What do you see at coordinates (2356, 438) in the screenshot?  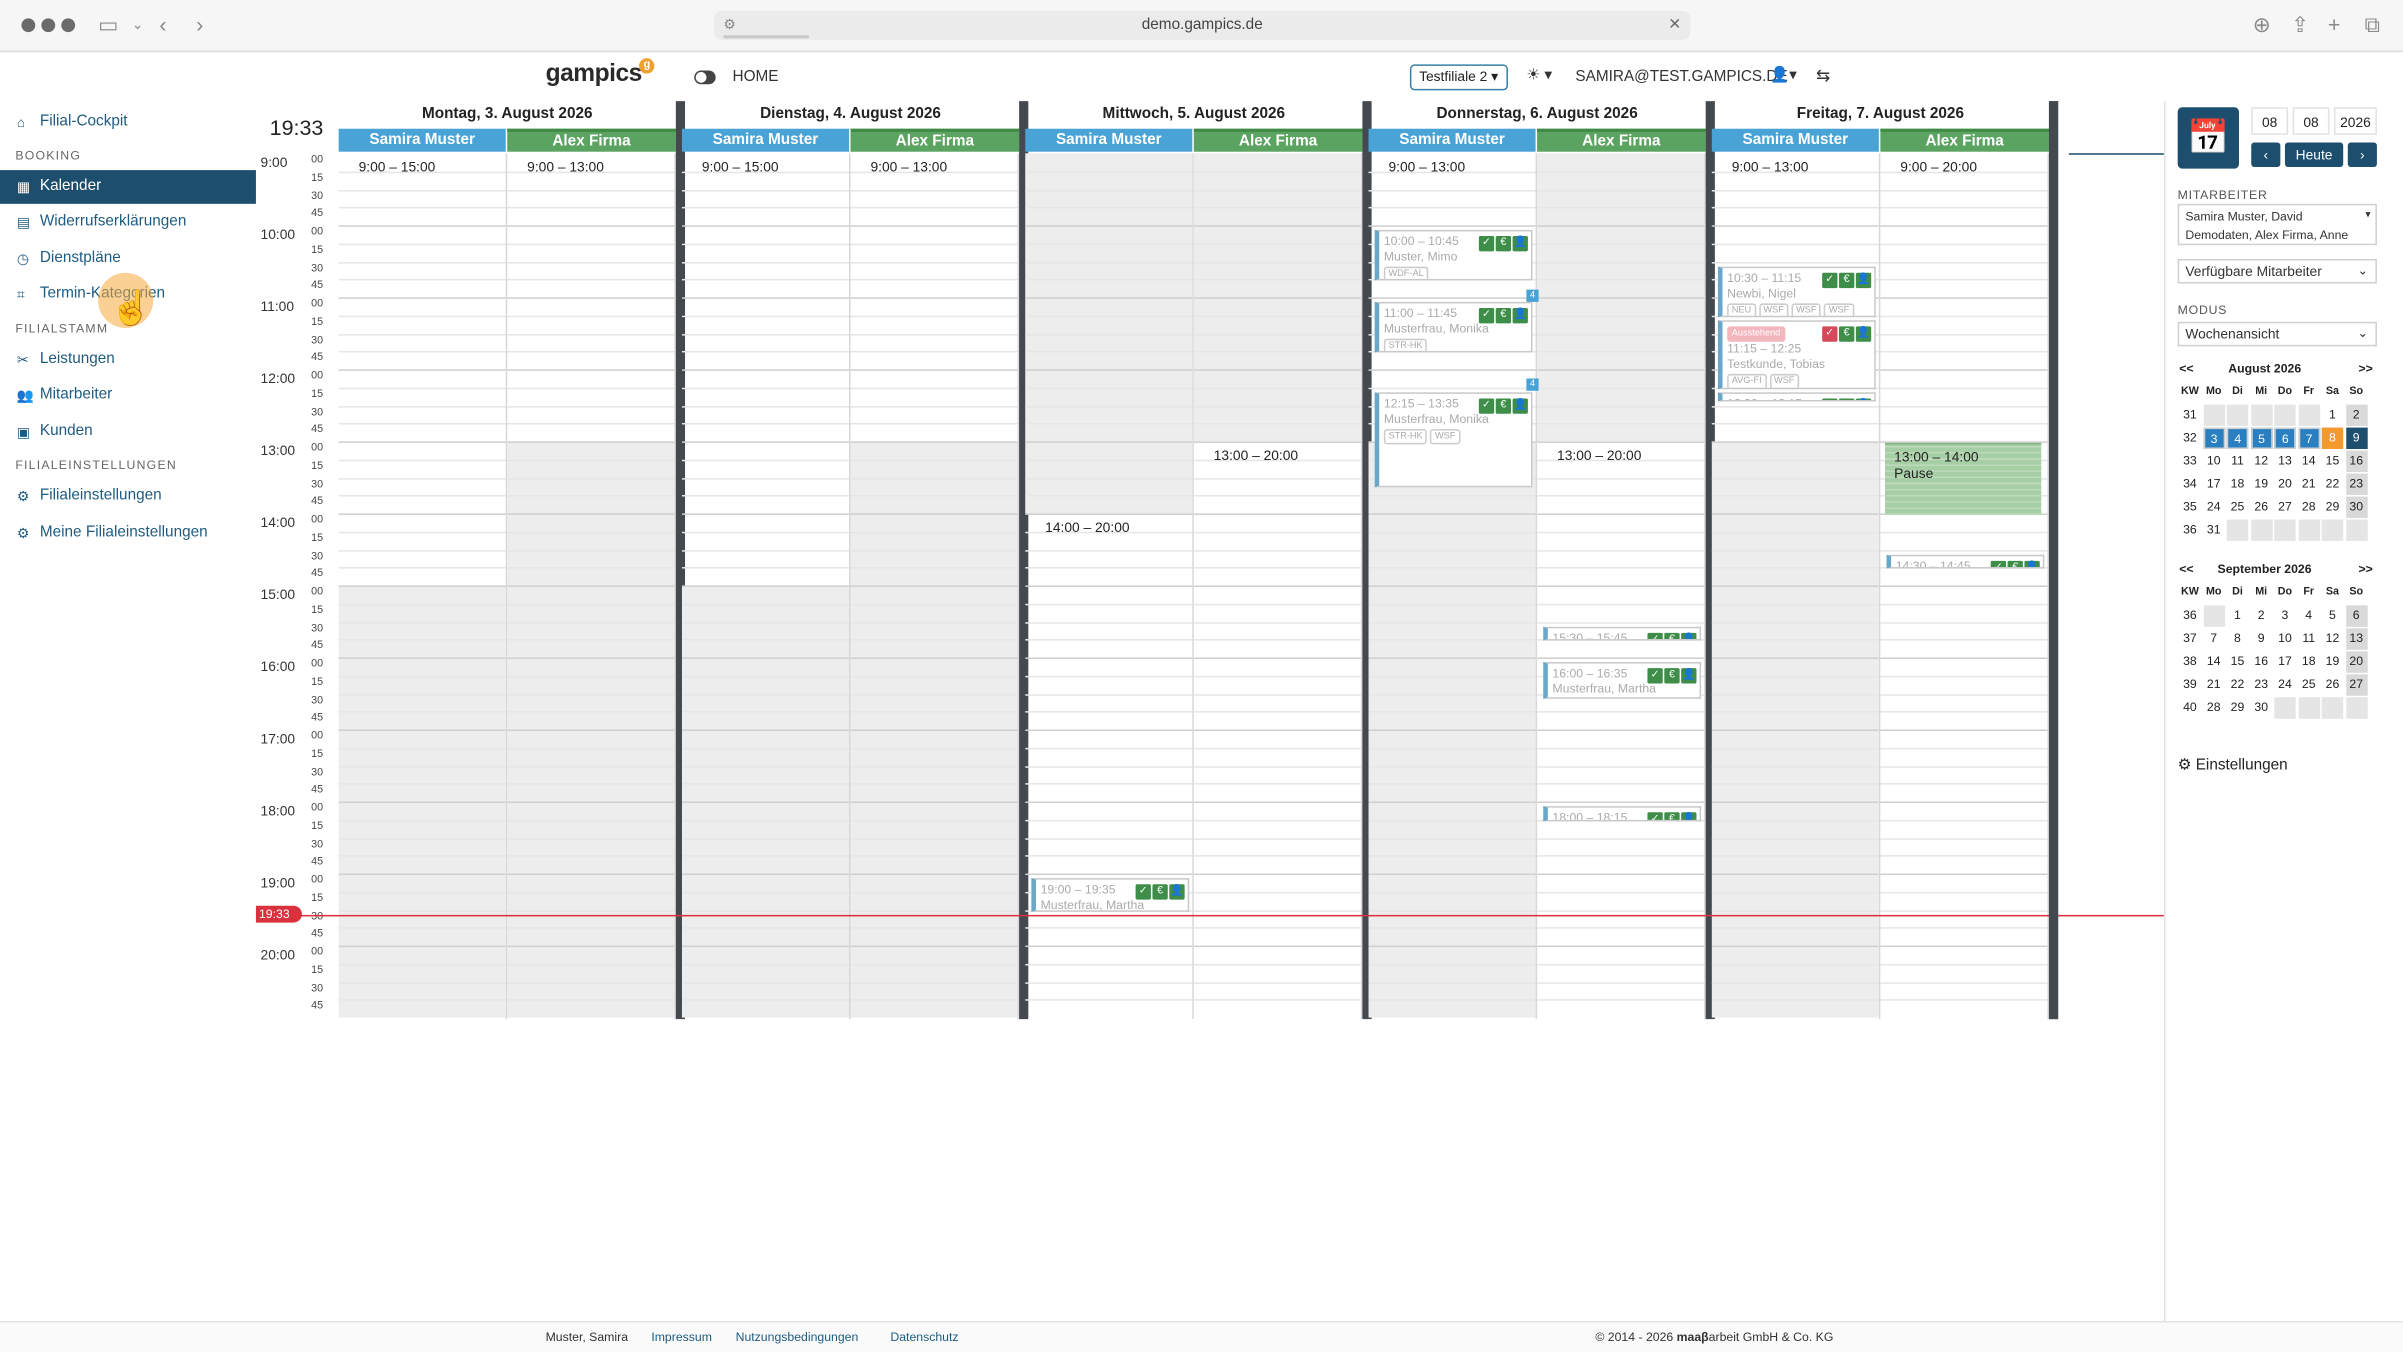 I see `mini-calendar-day: 9` at bounding box center [2356, 438].